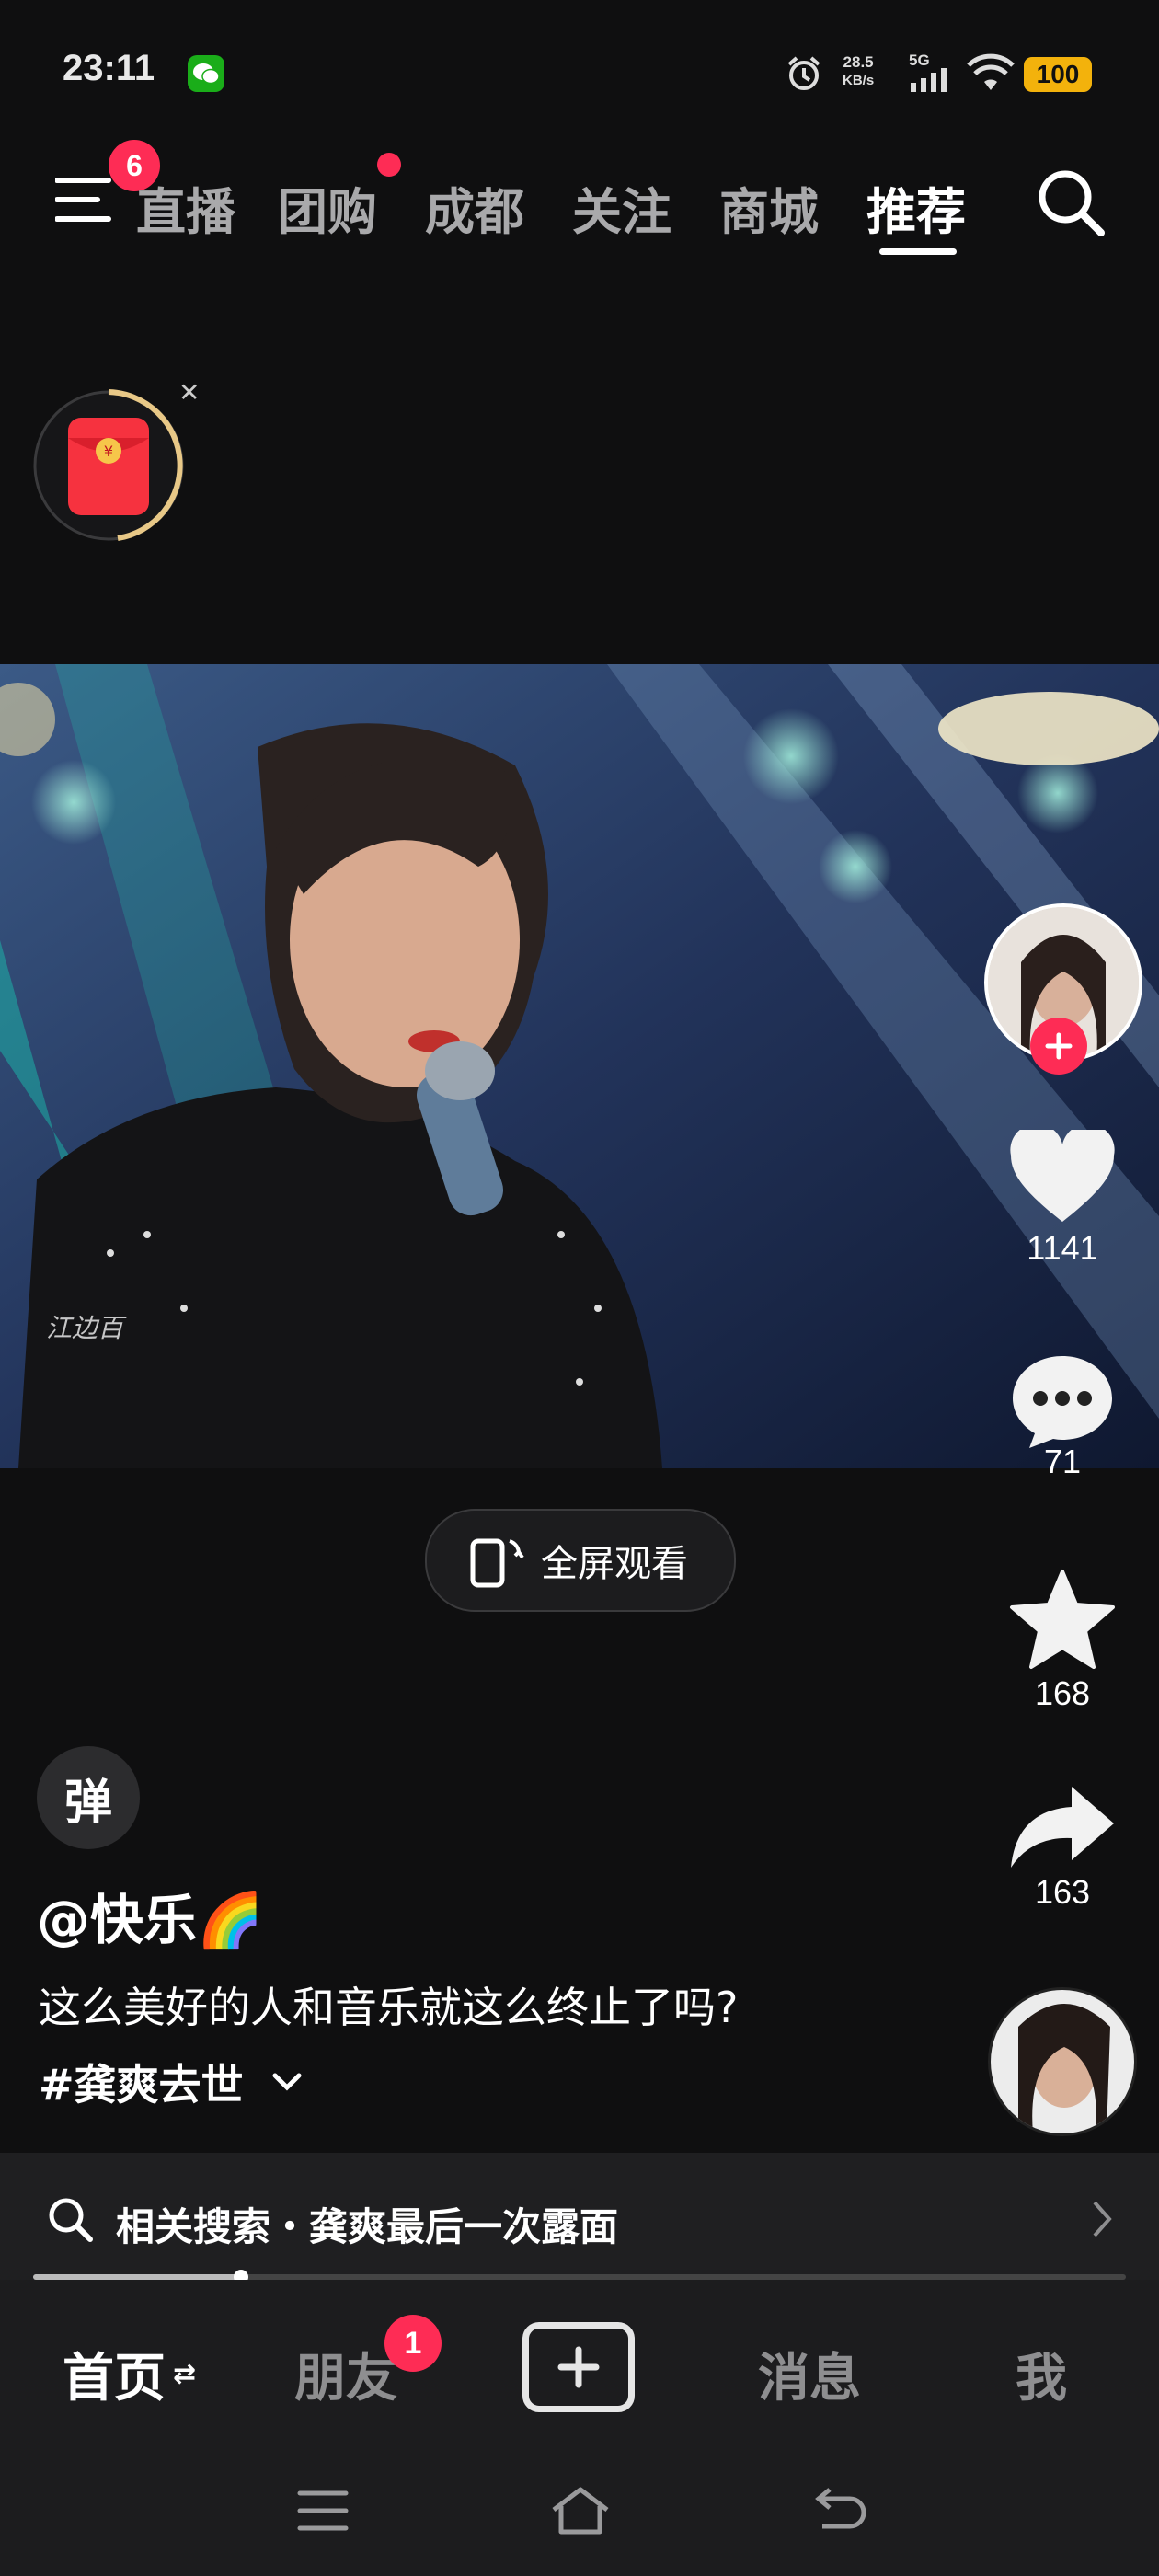 The width and height of the screenshot is (1159, 2576). I want to click on wifi-icon, so click(991, 74).